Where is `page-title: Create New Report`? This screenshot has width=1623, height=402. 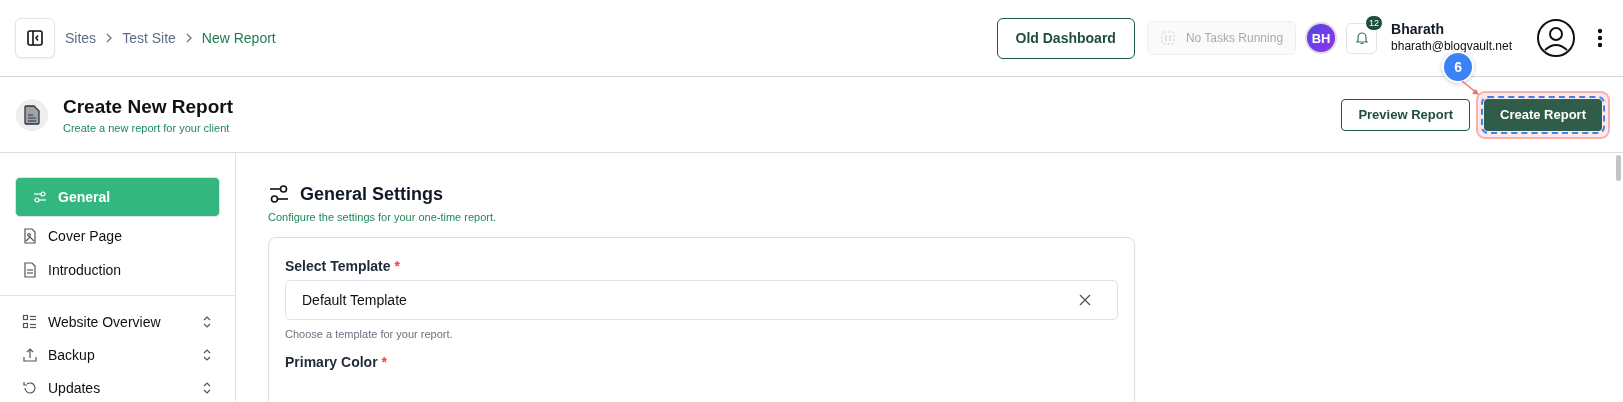 page-title: Create New Report is located at coordinates (148, 106).